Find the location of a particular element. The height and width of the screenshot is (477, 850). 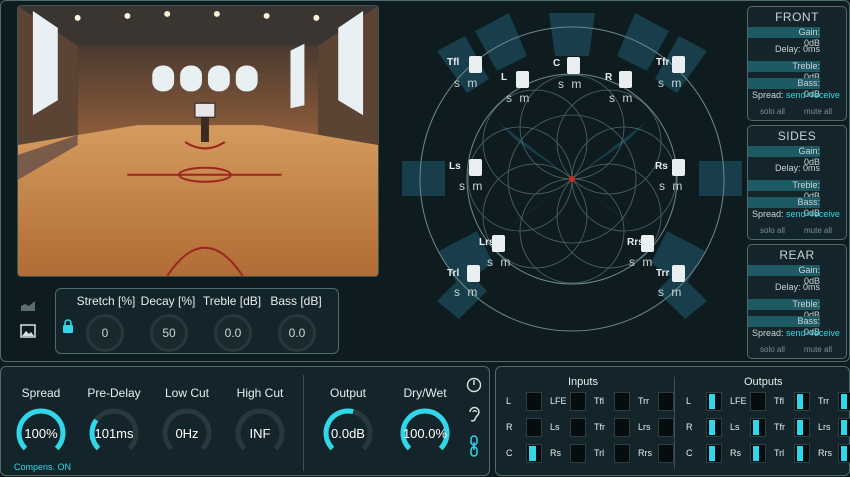

decay-knob: 50 is located at coordinates (169, 333).